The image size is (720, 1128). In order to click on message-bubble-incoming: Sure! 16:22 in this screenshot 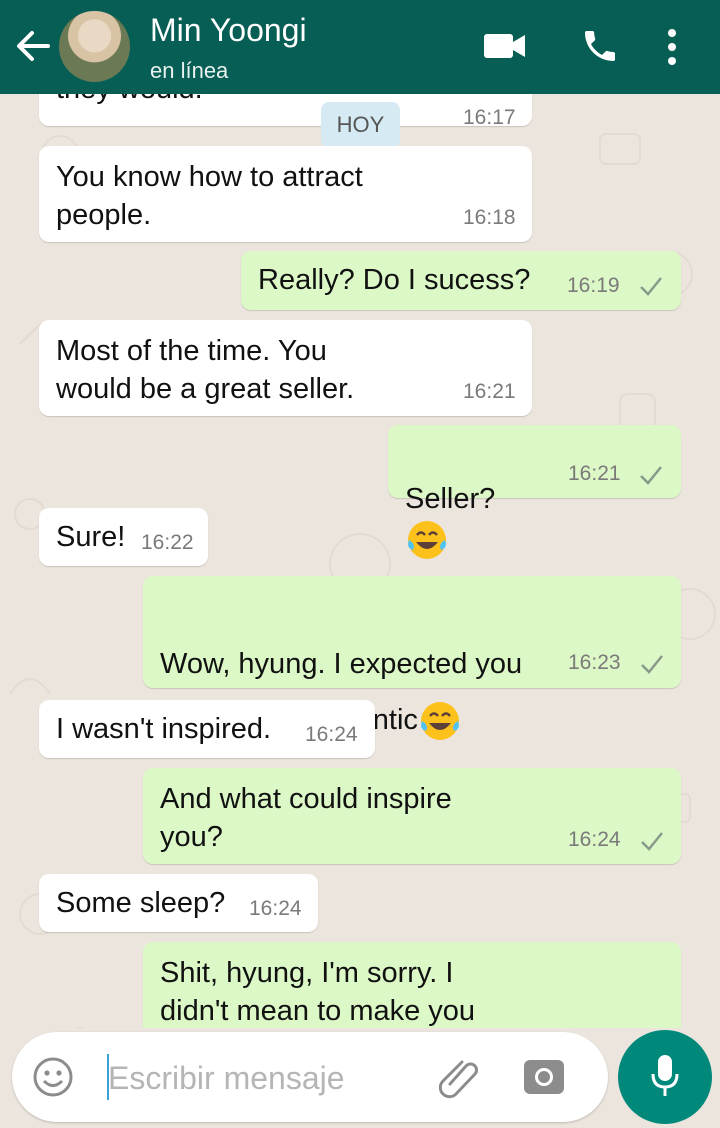, I will do `click(123, 537)`.